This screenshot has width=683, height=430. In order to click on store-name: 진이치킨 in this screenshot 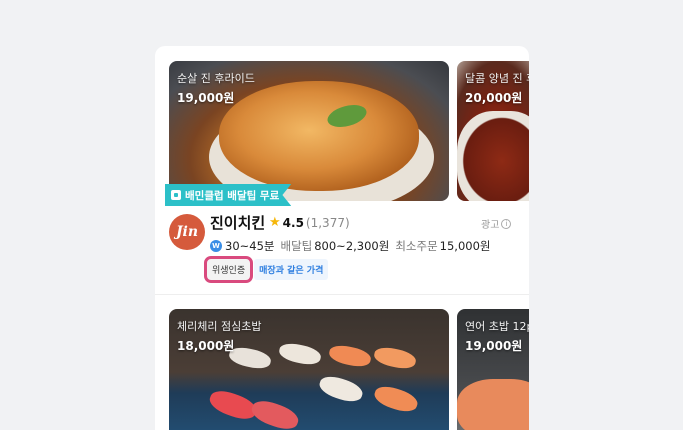, I will do `click(237, 222)`.